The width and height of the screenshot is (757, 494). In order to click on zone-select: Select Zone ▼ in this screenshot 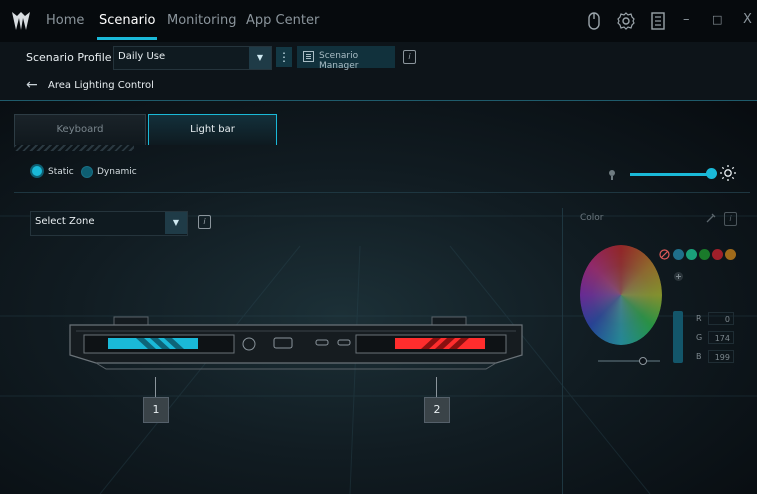, I will do `click(109, 223)`.